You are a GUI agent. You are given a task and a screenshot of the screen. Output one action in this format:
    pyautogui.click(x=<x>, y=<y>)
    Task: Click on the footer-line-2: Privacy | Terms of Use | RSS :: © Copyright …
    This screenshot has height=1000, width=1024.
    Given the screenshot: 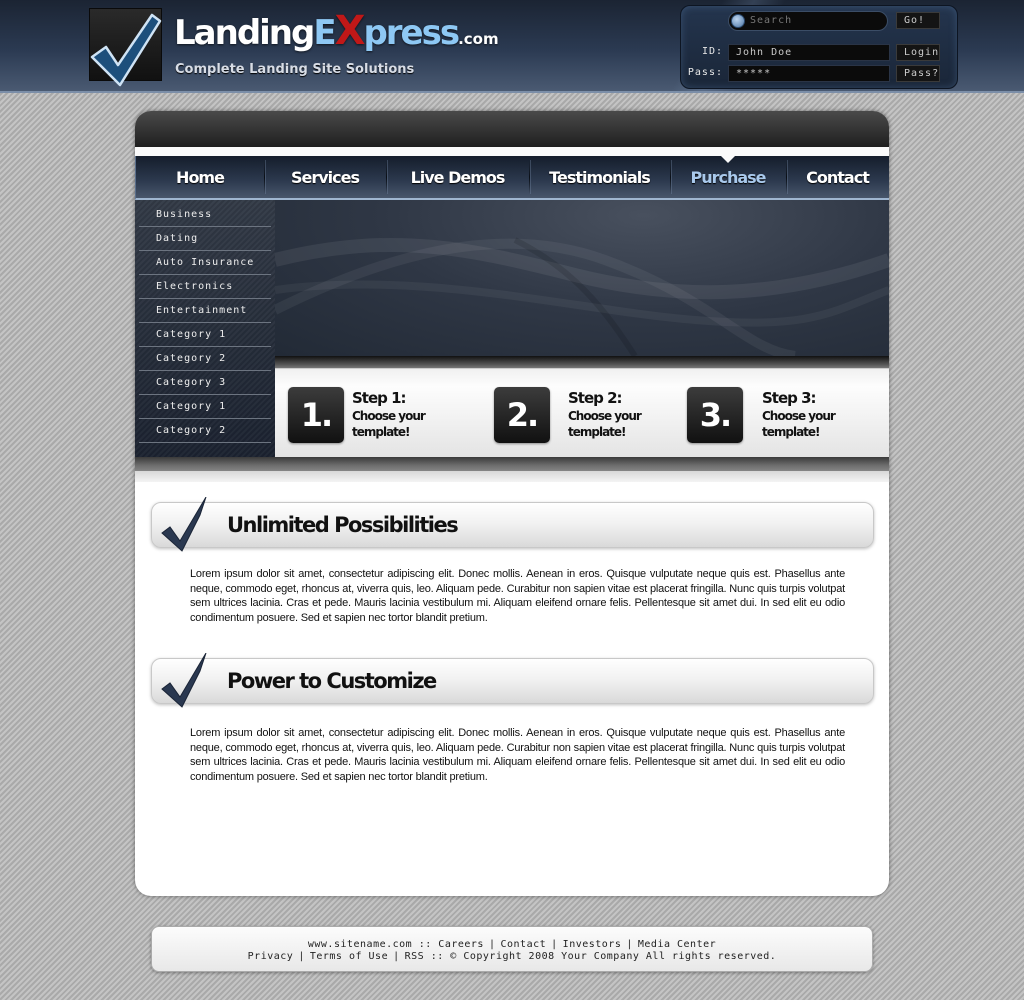 What is the action you would take?
    pyautogui.click(x=512, y=957)
    